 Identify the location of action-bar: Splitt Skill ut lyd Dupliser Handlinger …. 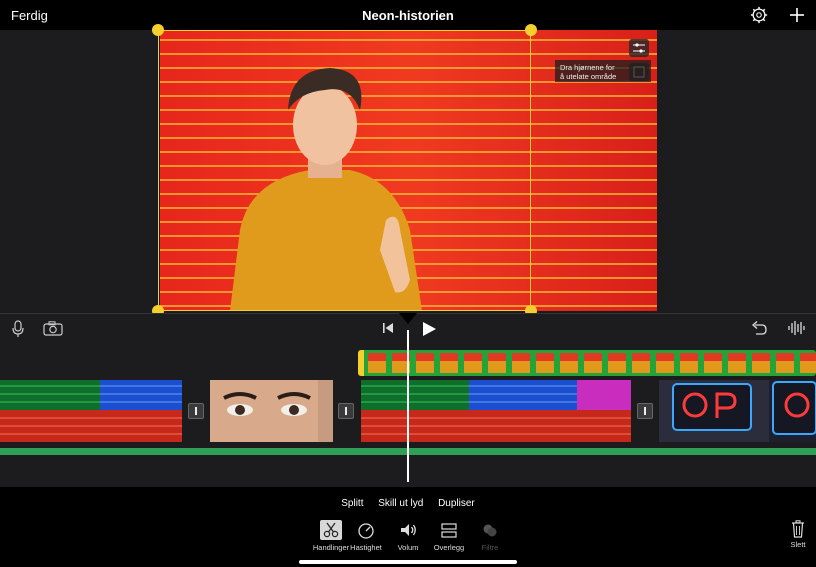
(408, 527).